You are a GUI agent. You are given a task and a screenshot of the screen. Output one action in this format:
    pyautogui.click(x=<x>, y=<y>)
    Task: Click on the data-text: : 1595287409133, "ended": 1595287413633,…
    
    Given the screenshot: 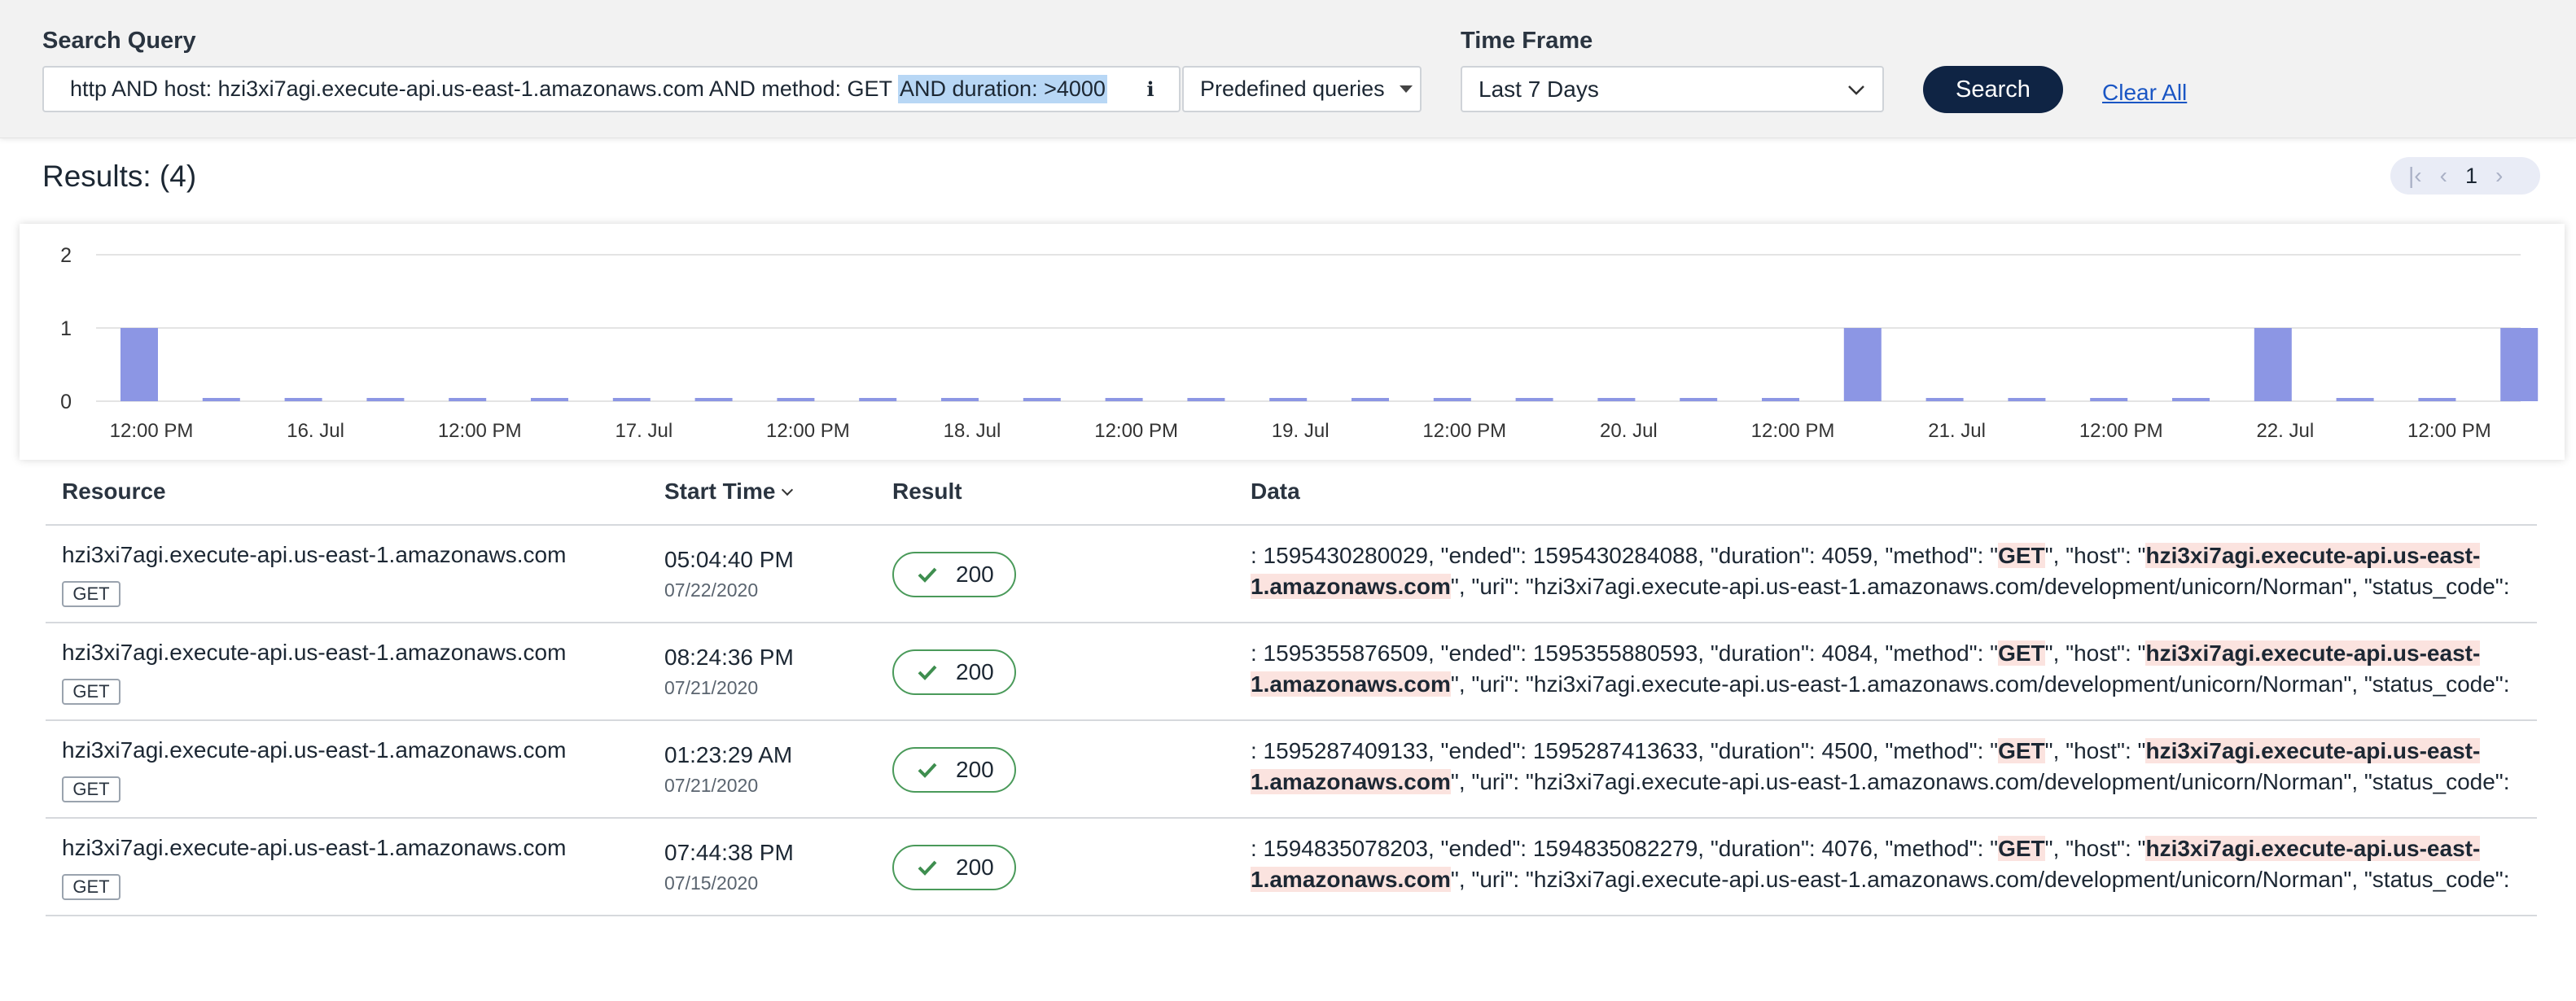 What is the action you would take?
    pyautogui.click(x=1625, y=750)
    